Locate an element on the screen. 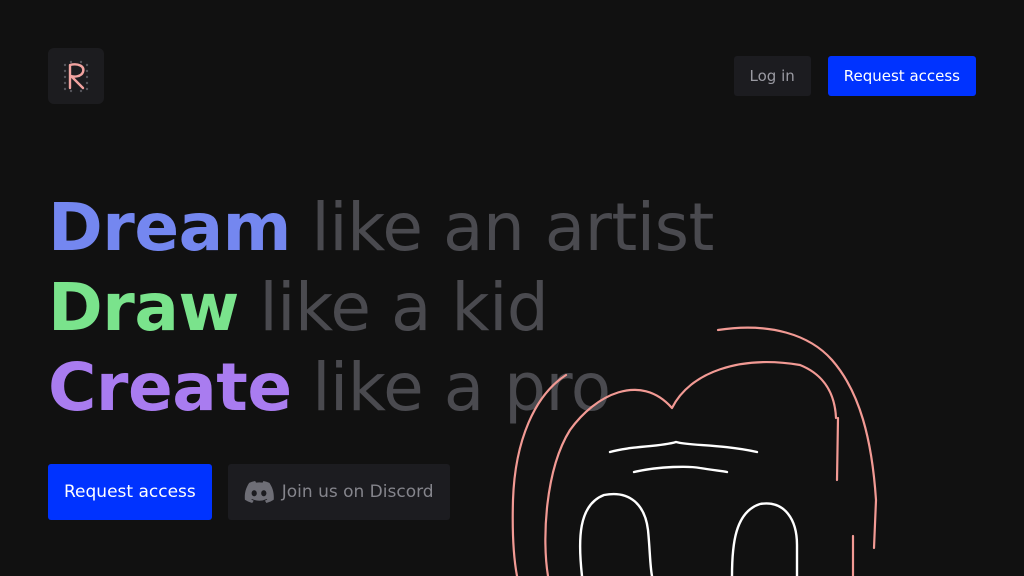 This screenshot has width=1024, height=576. headline-line-create: Create like a pro is located at coordinates (381, 388).